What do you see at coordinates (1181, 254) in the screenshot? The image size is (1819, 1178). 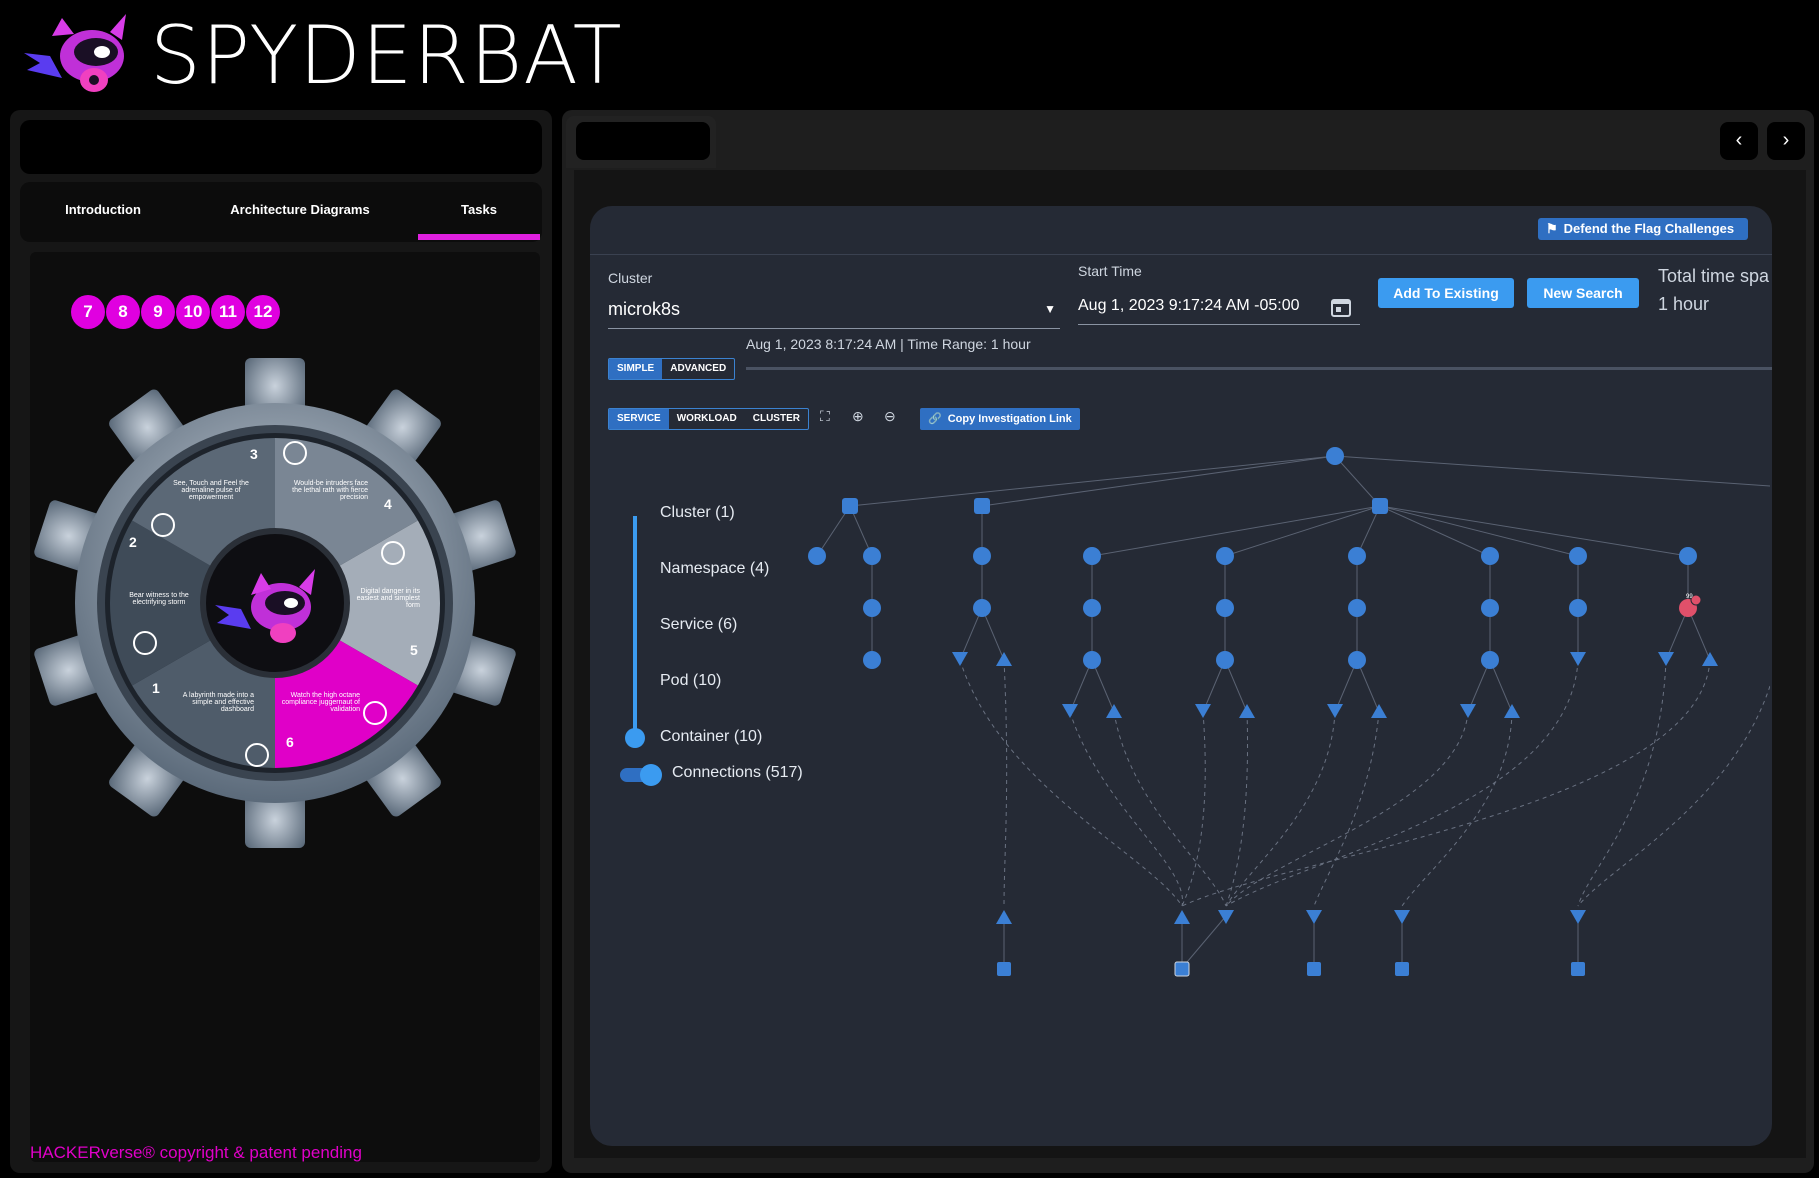 I see `toolbar-divider` at bounding box center [1181, 254].